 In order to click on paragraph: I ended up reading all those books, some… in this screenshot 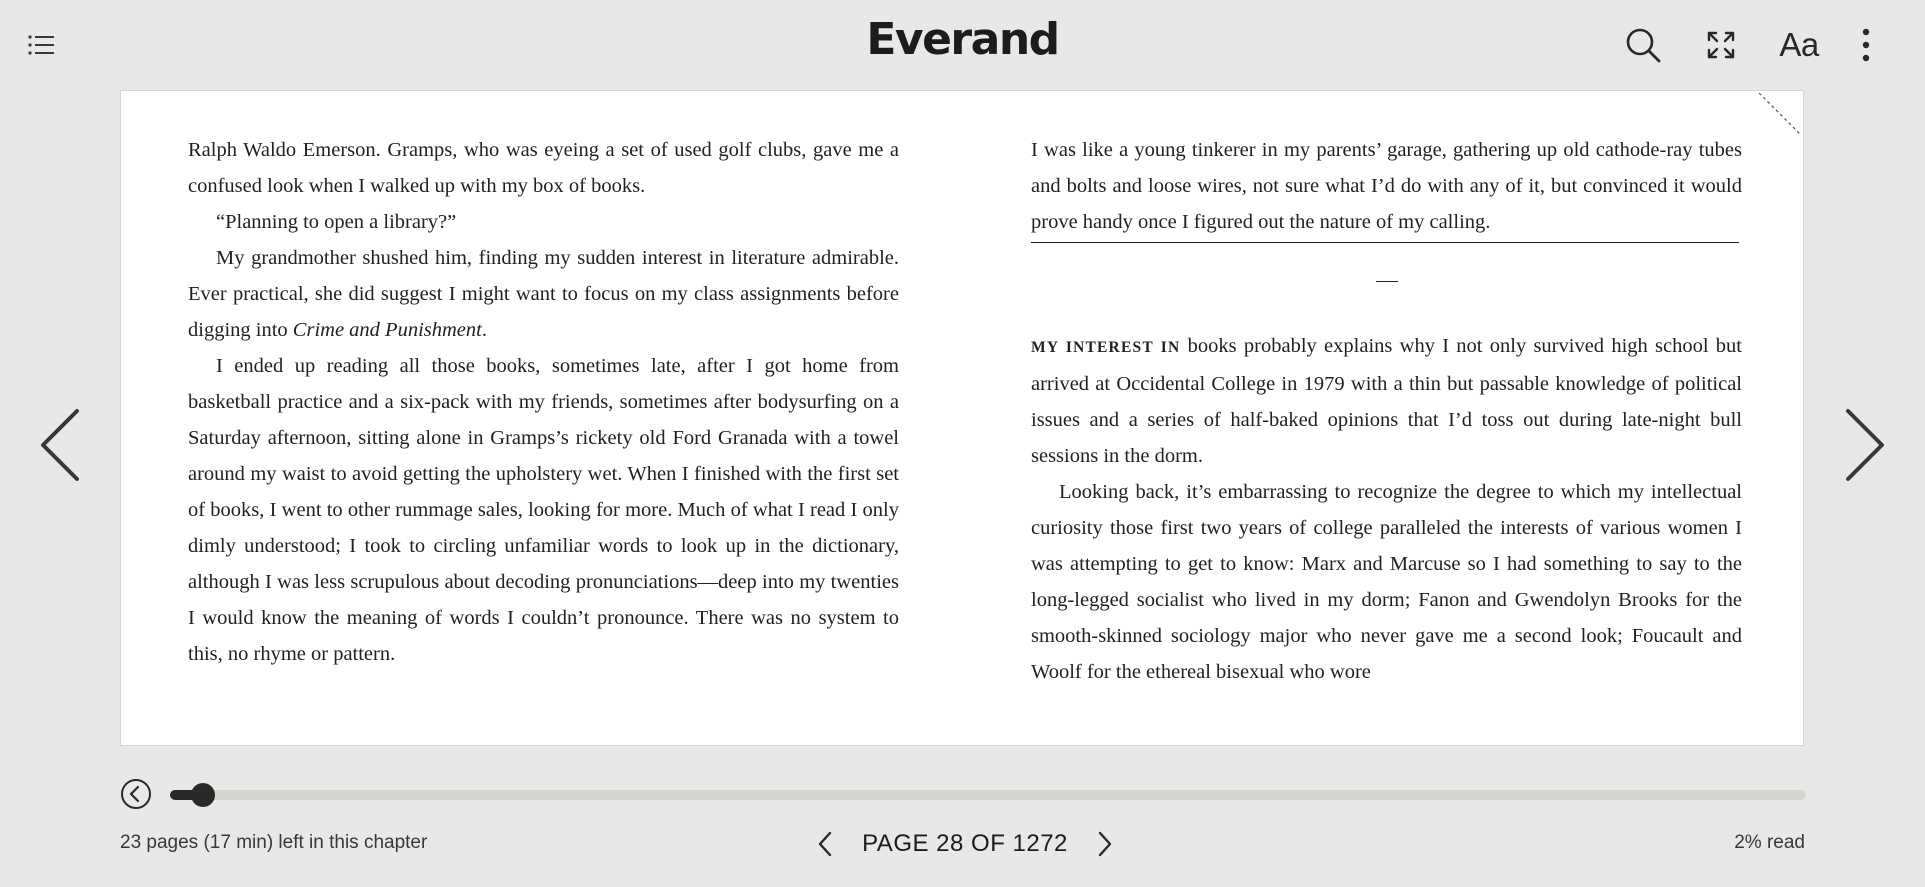, I will do `click(543, 510)`.